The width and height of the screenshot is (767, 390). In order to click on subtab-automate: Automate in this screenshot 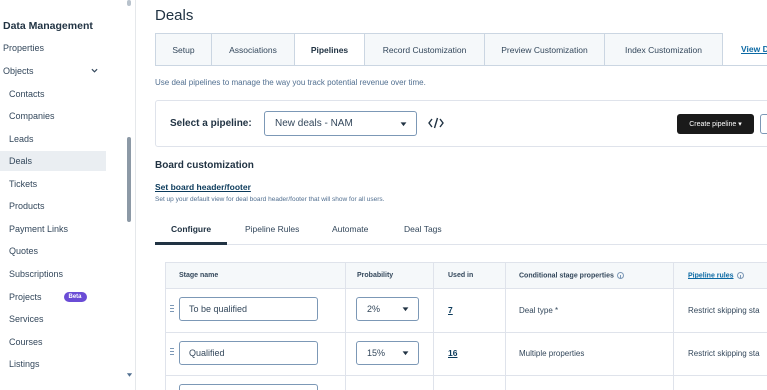, I will do `click(350, 229)`.